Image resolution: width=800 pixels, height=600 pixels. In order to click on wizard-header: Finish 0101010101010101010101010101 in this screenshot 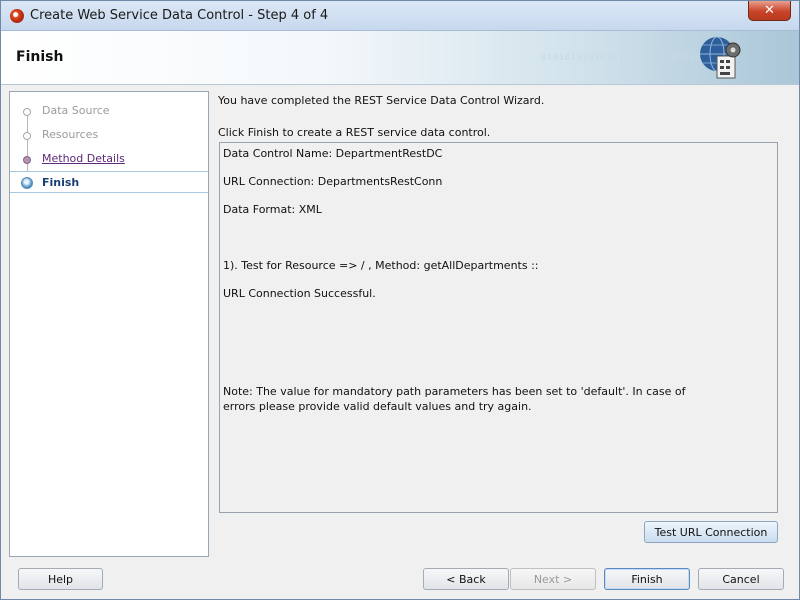, I will do `click(400, 58)`.